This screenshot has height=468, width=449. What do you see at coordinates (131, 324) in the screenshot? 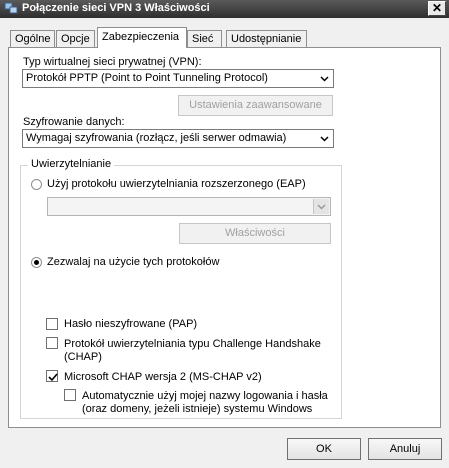
I see `pap-label: Hasło nieszyfrowane (PAP)` at bounding box center [131, 324].